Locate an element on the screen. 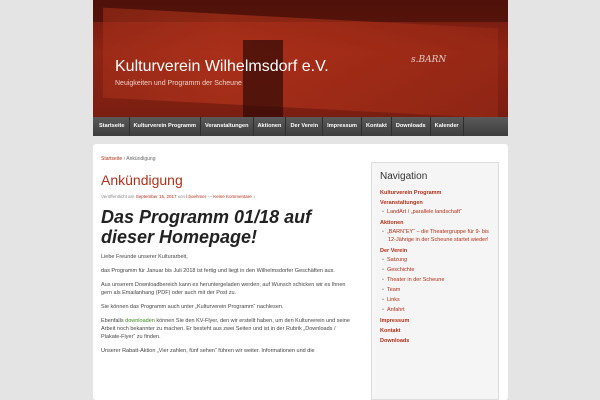 This screenshot has height=400, width=600. sidebar-item-anfahrt: Anfahrt is located at coordinates (435, 310).